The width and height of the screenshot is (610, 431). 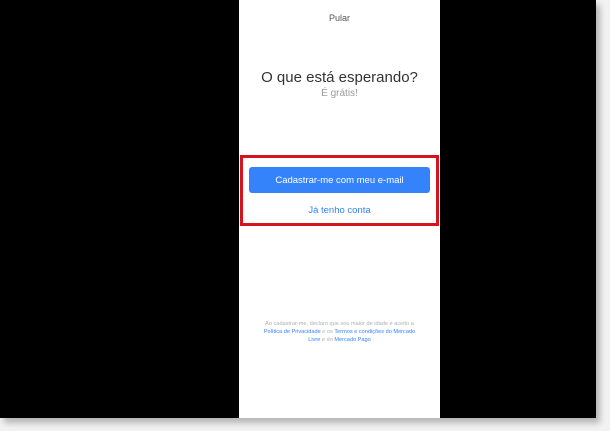 I want to click on page-title: O que está esperando?, so click(x=339, y=77).